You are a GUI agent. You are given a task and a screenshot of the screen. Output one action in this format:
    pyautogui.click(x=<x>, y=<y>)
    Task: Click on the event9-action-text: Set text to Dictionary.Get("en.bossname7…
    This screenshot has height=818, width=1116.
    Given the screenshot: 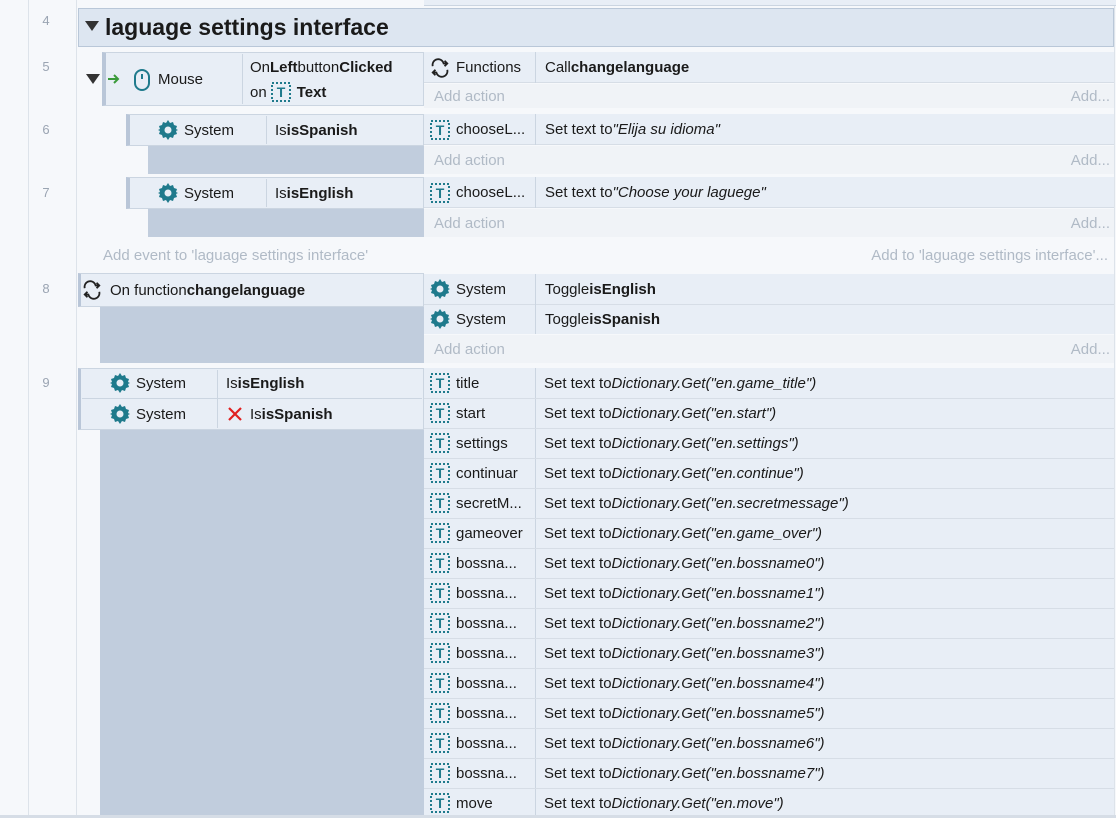 What is the action you would take?
    pyautogui.click(x=827, y=773)
    